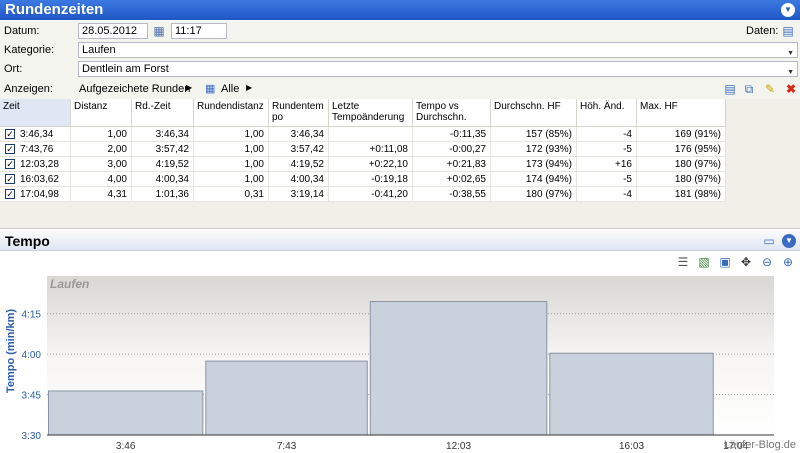 The width and height of the screenshot is (800, 453). What do you see at coordinates (746, 262) in the screenshot?
I see `fit-icon: ✥` at bounding box center [746, 262].